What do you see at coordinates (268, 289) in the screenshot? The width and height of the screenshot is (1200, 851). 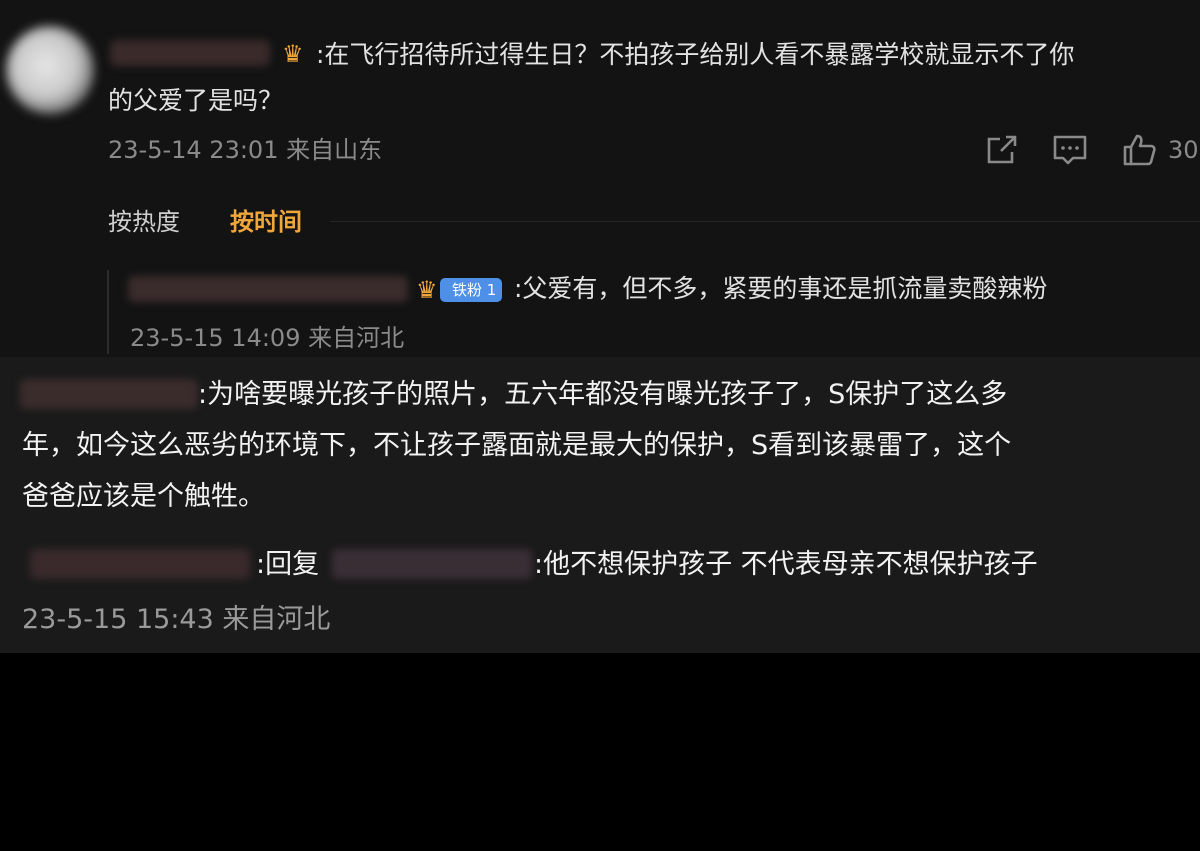 I see `reply-username-redacted` at bounding box center [268, 289].